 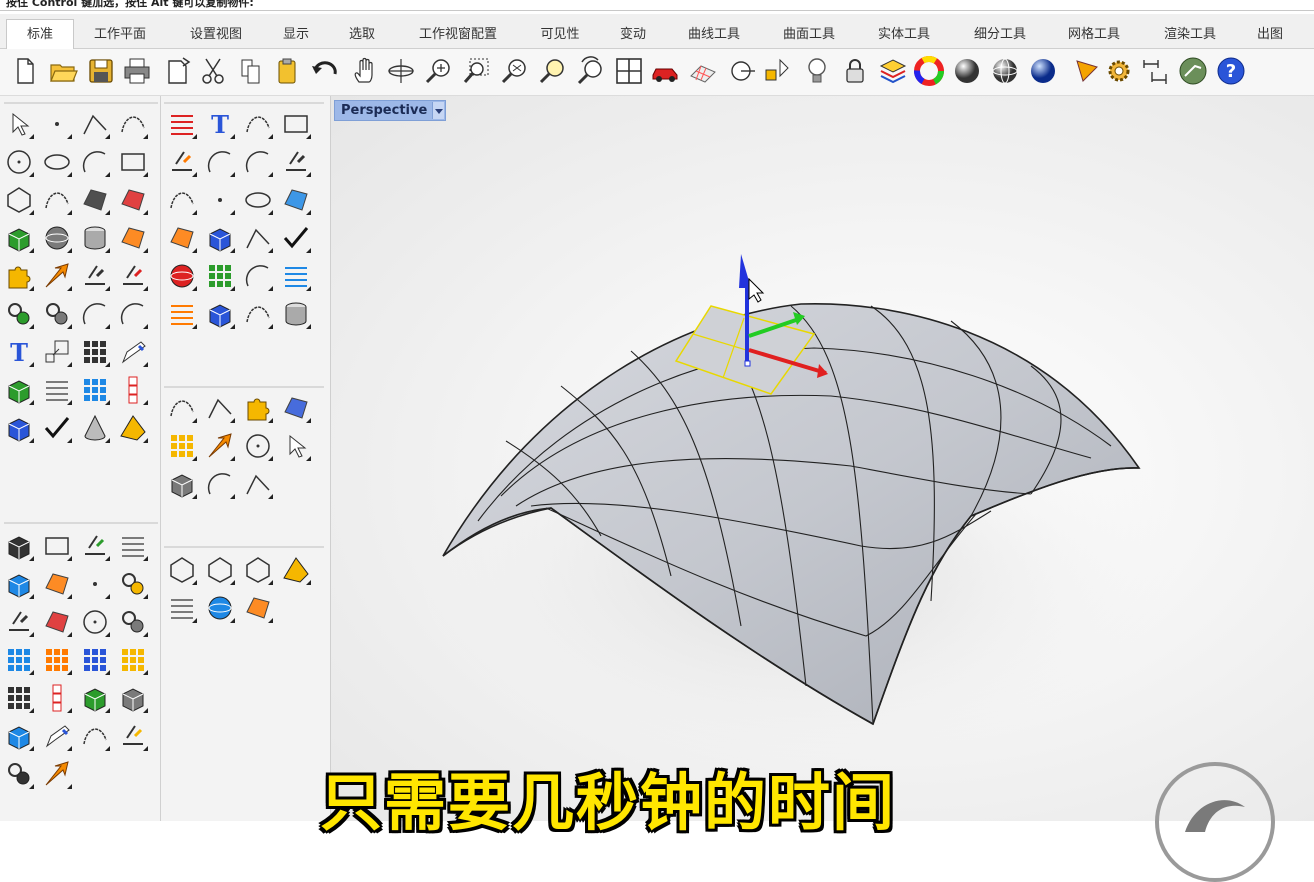 What do you see at coordinates (57, 546) in the screenshot?
I see `black-square-icon` at bounding box center [57, 546].